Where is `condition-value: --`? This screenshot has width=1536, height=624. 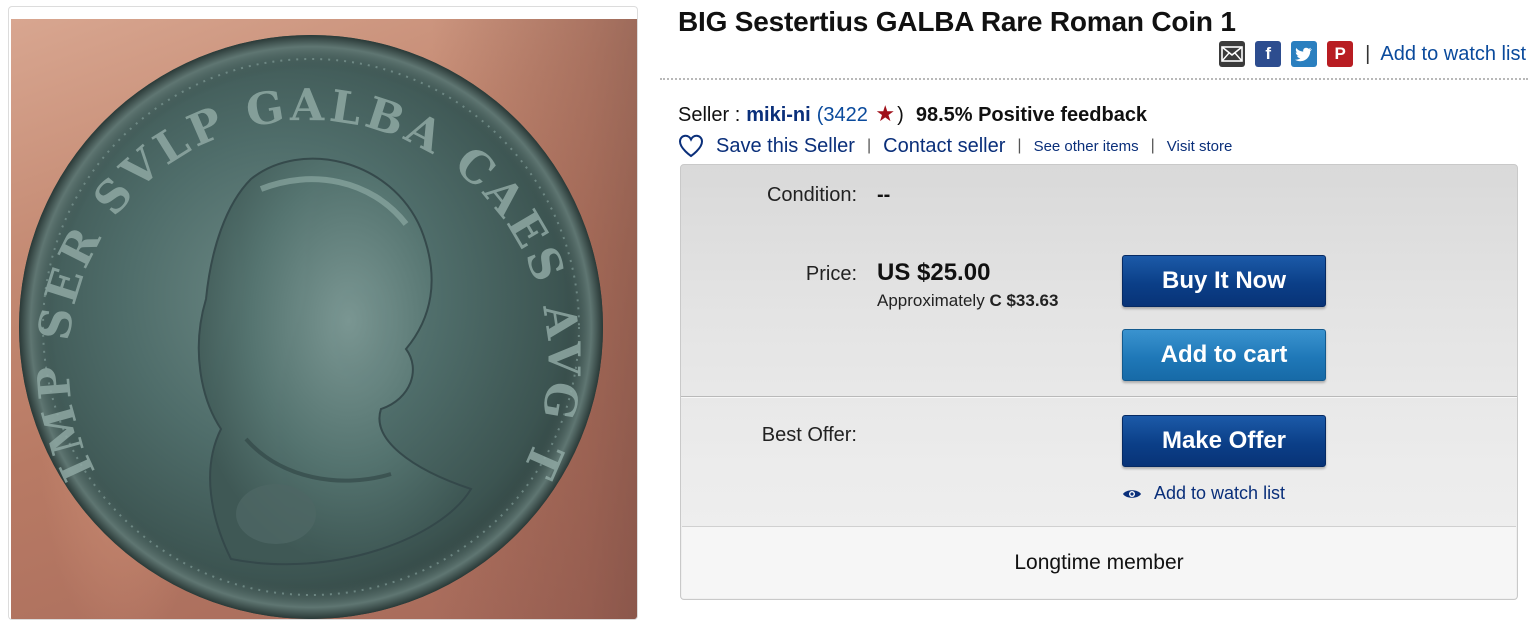 condition-value: -- is located at coordinates (884, 195).